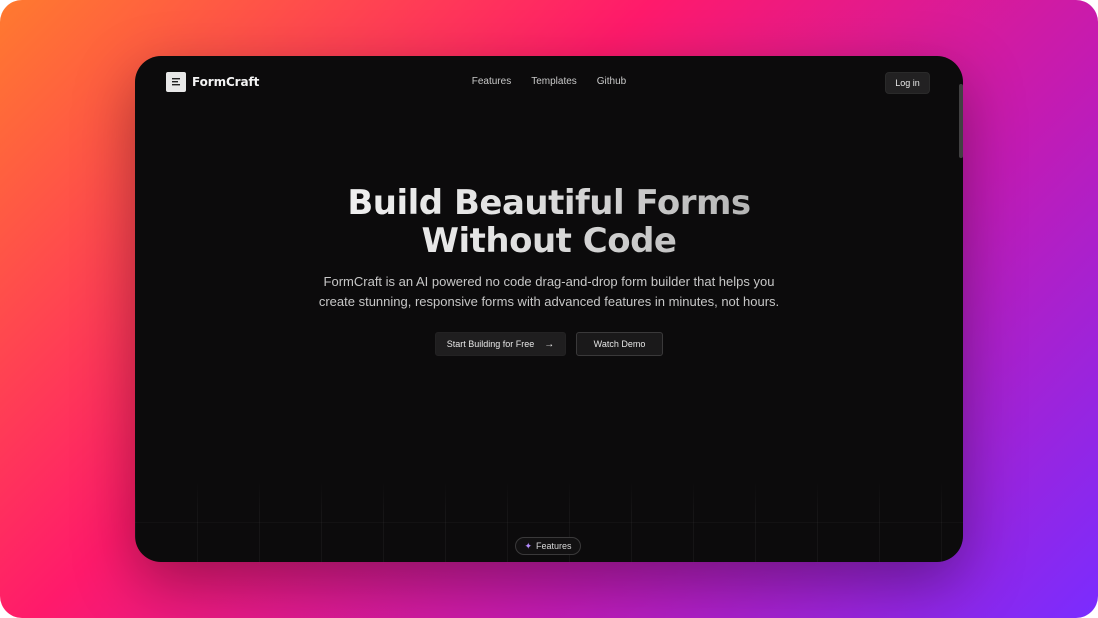 The height and width of the screenshot is (618, 1098). What do you see at coordinates (554, 81) in the screenshot?
I see `nav-link-templates: Templates` at bounding box center [554, 81].